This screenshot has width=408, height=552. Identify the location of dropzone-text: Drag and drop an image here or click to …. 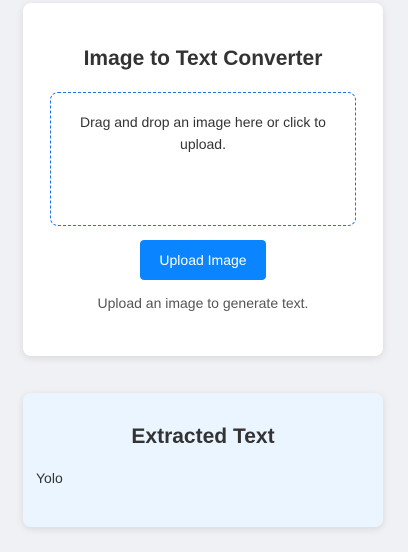
(203, 133).